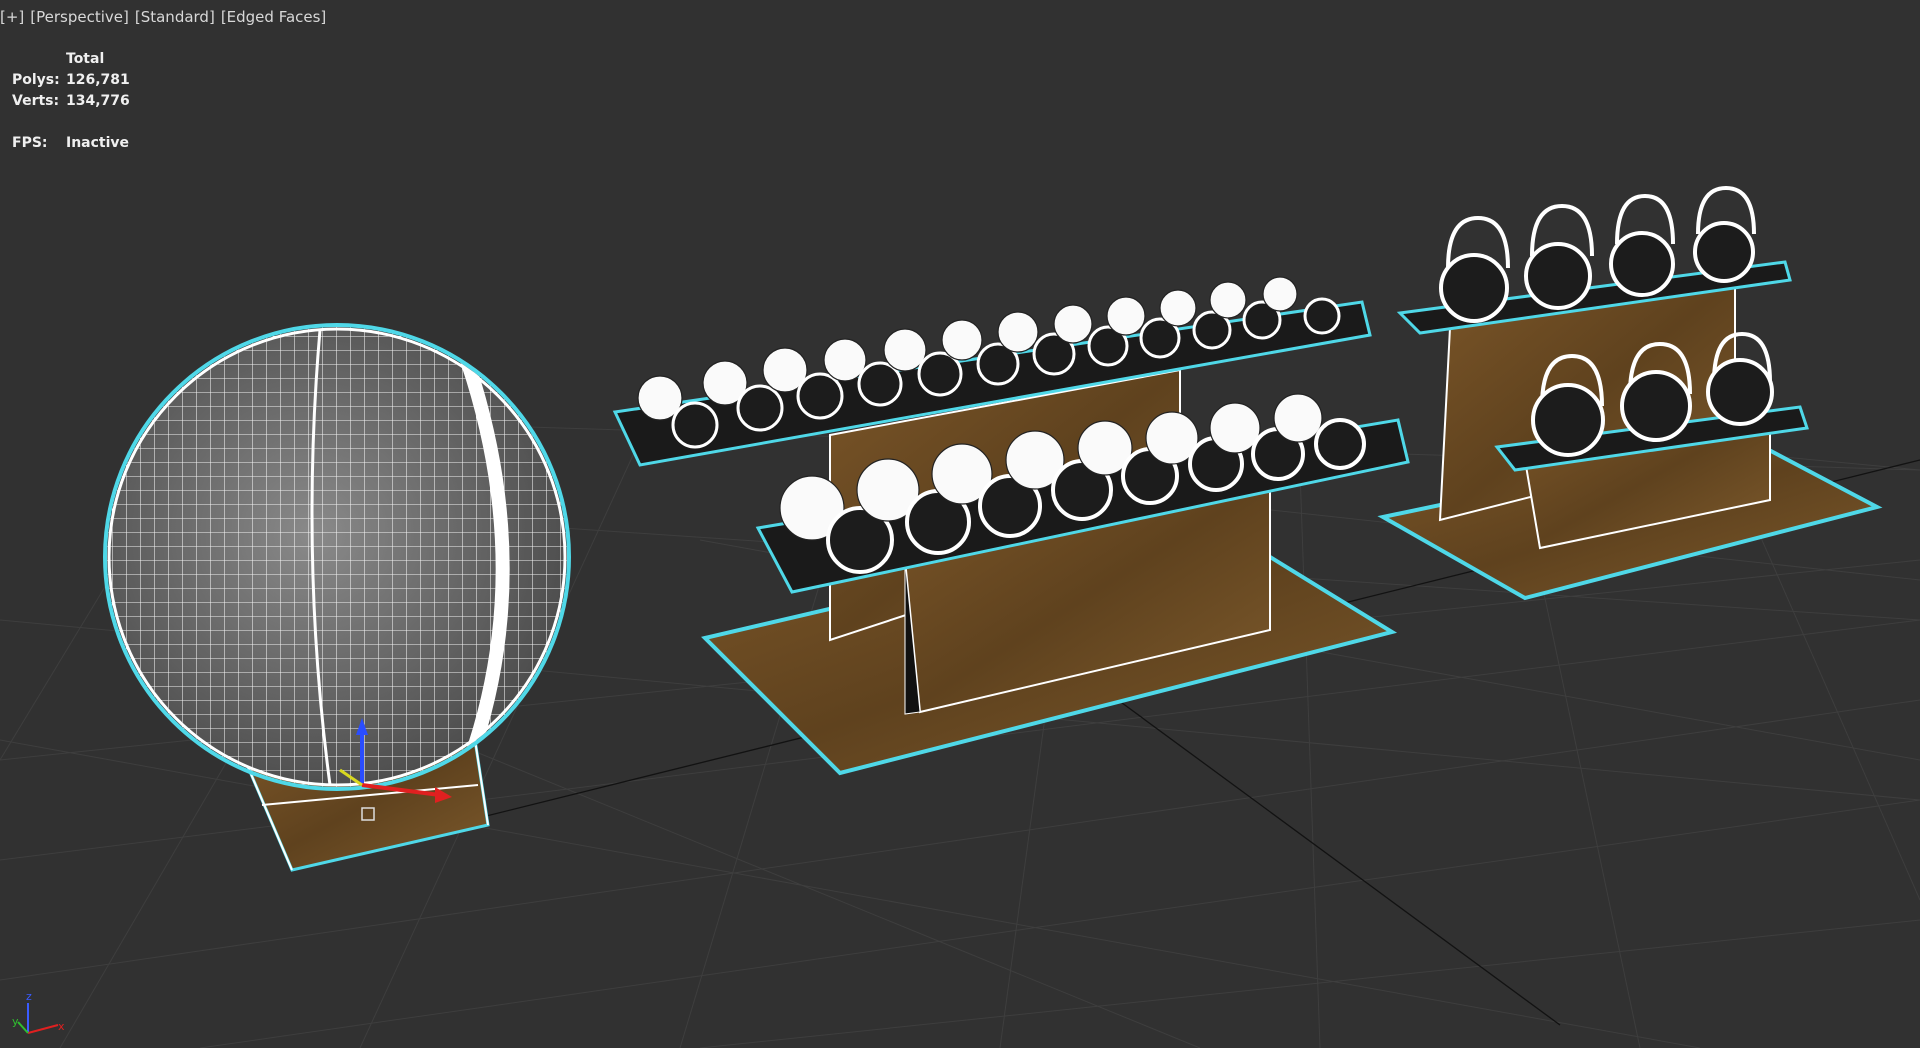  I want to click on svg-text: y, so click(15, 1021).